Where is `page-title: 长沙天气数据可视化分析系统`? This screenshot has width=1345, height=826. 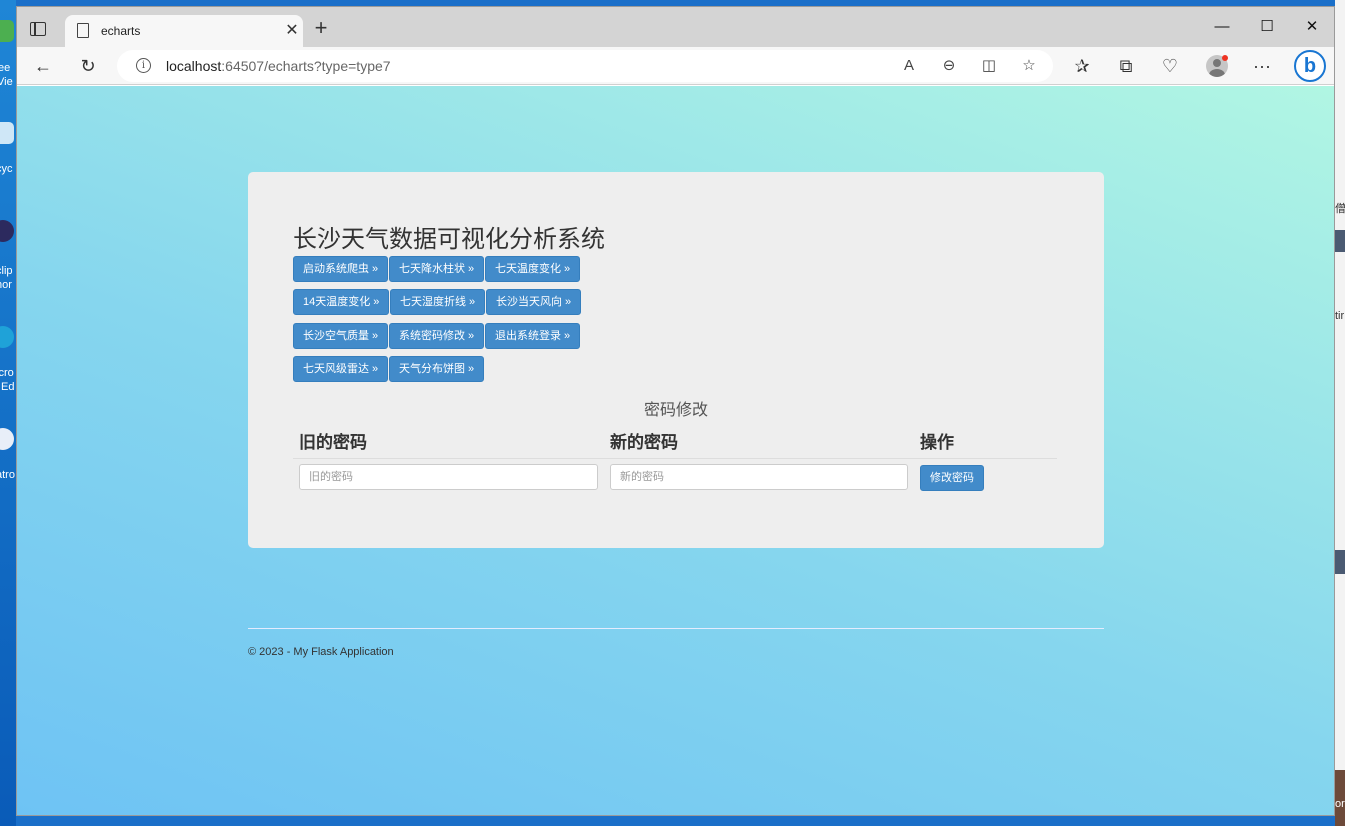 page-title: 长沙天气数据可视化分析系统 is located at coordinates (449, 239).